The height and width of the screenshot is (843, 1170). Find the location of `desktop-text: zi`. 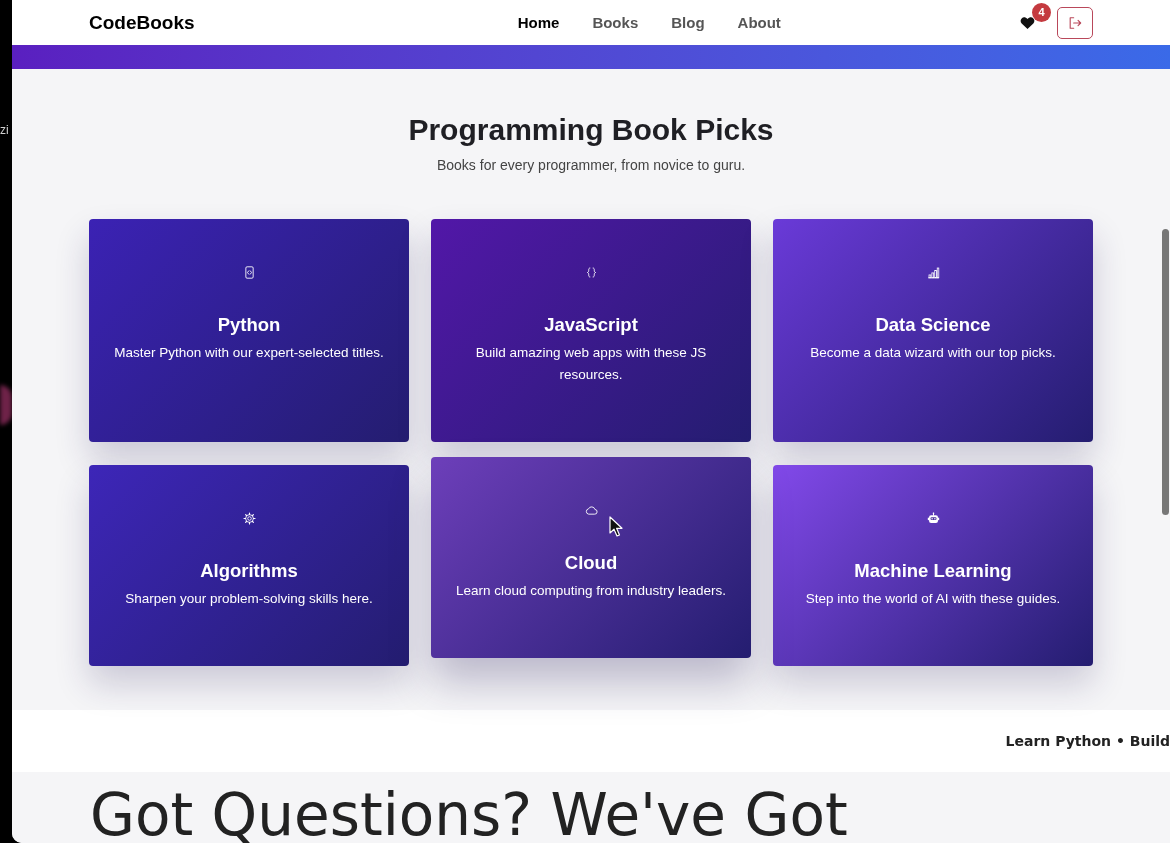

desktop-text: zi is located at coordinates (4, 130).